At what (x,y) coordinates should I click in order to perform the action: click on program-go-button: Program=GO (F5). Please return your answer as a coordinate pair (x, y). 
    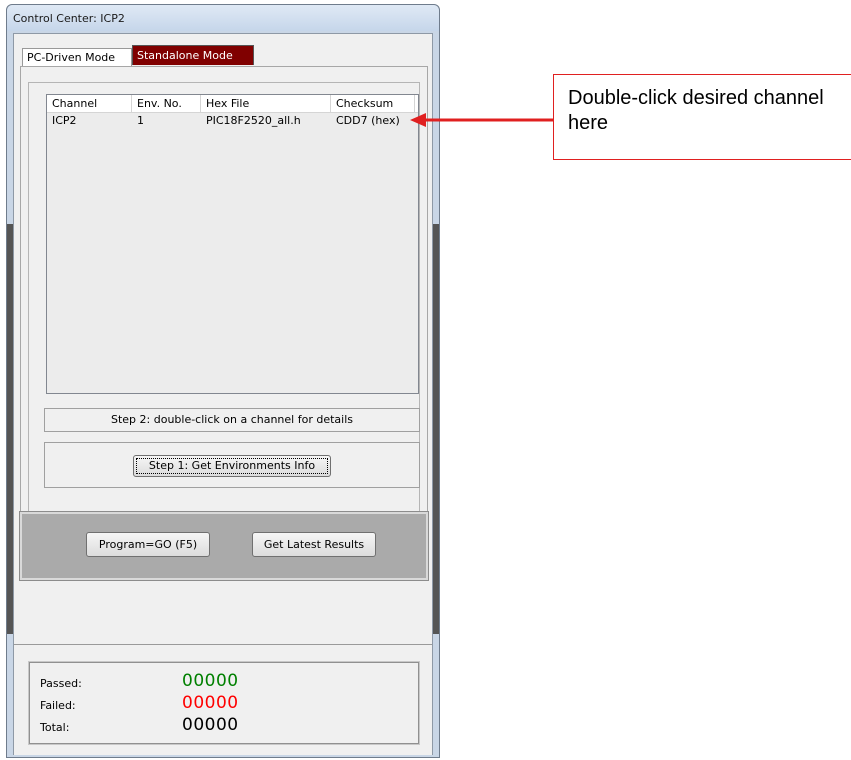
    Looking at the image, I should click on (148, 544).